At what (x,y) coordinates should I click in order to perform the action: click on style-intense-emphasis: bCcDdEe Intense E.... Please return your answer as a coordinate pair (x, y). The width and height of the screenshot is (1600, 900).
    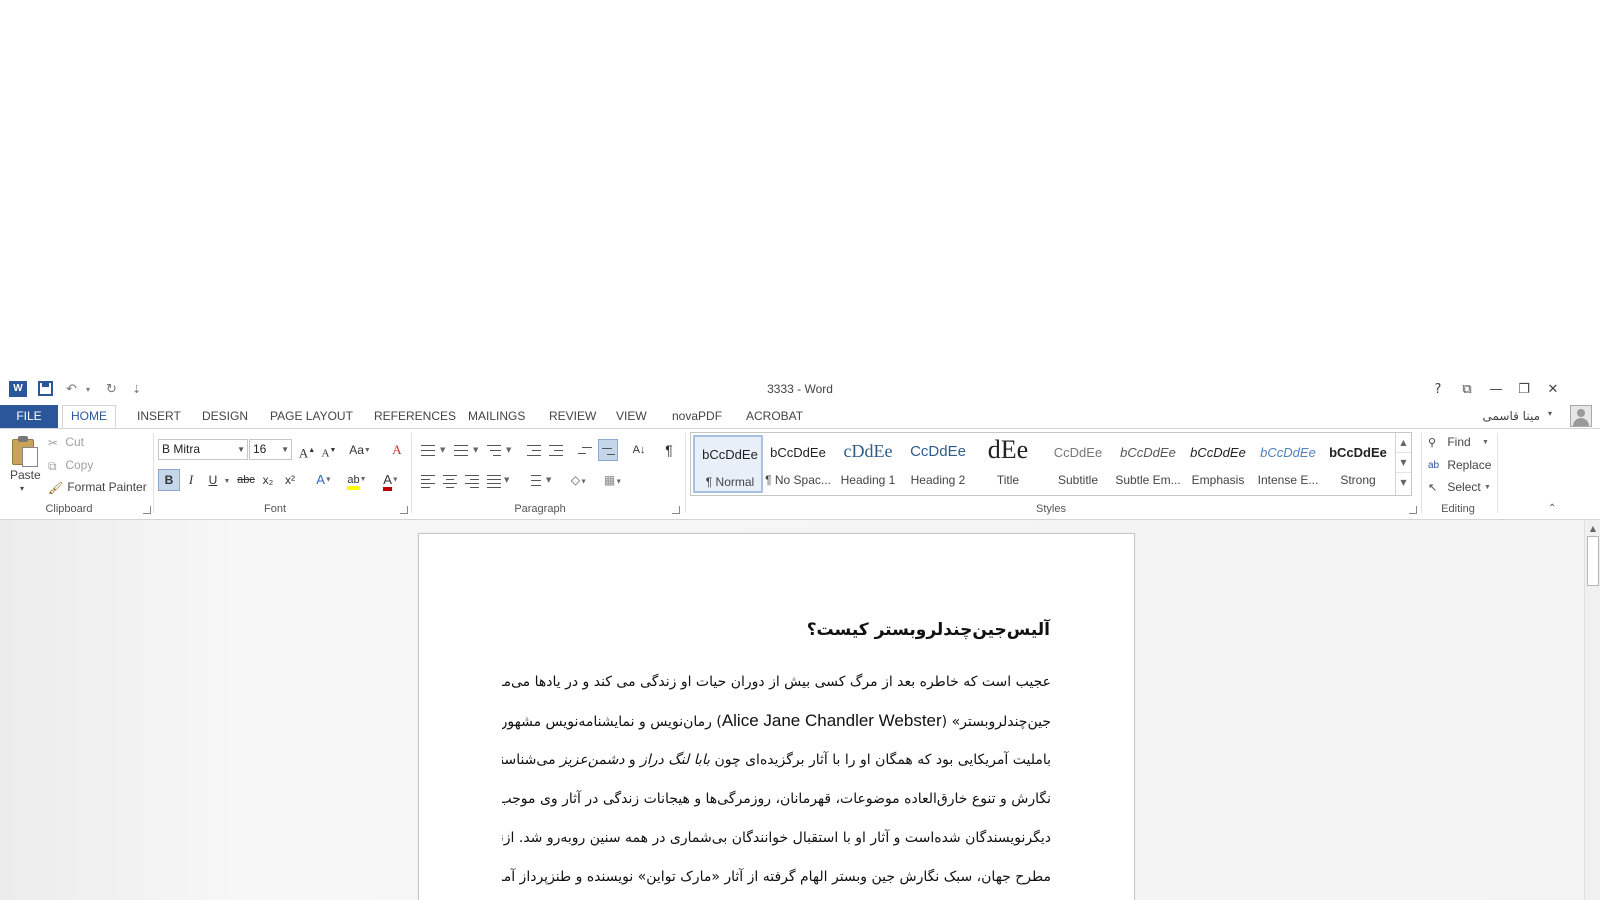
    Looking at the image, I should click on (1288, 464).